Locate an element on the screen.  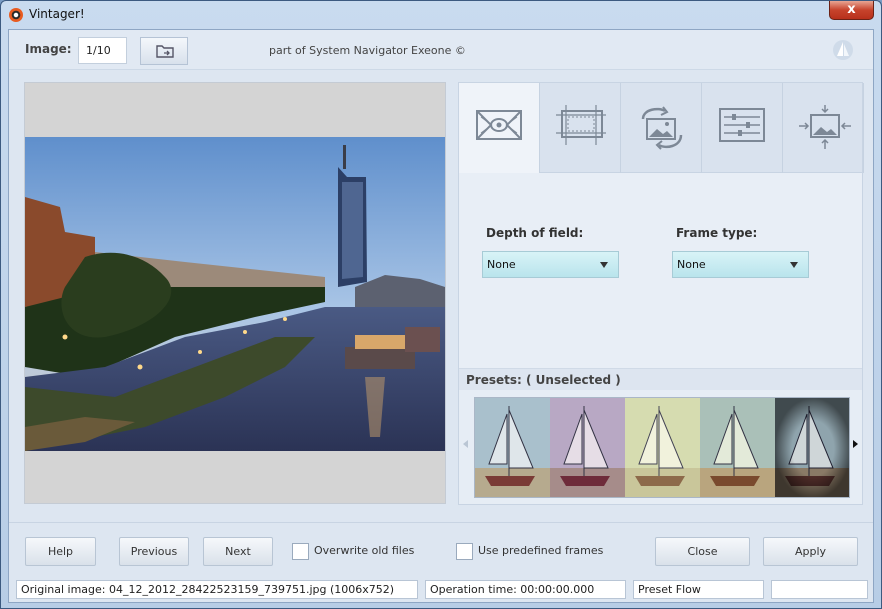
presets-label: Presets: ( Unselected ) is located at coordinates (543, 380).